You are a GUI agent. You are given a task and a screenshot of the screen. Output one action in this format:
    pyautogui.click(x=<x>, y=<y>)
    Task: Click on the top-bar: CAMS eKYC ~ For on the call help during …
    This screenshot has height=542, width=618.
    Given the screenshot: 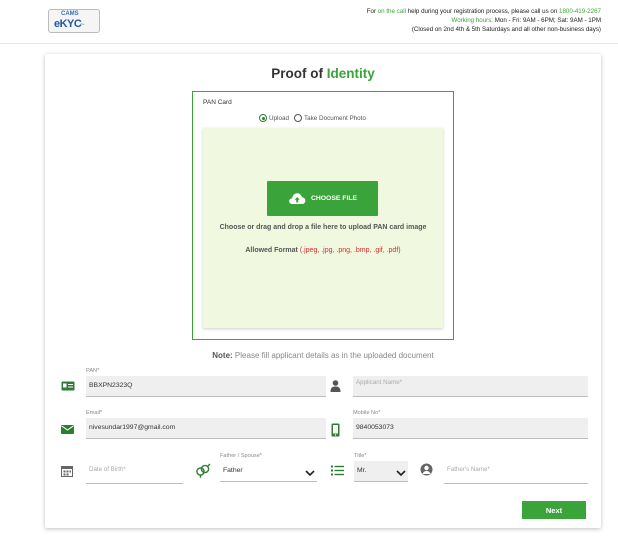 What is the action you would take?
    pyautogui.click(x=309, y=22)
    